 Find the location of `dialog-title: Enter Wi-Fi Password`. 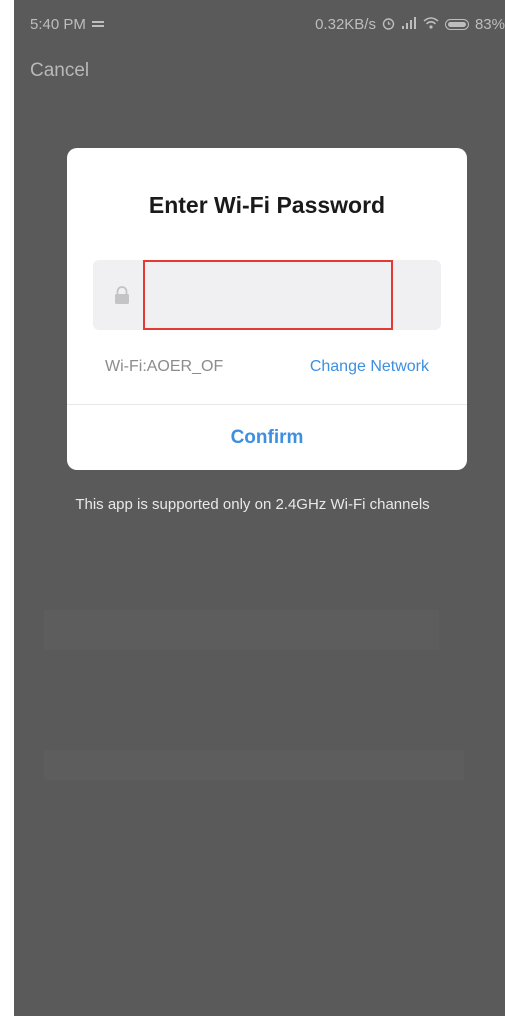

dialog-title: Enter Wi-Fi Password is located at coordinates (267, 205).